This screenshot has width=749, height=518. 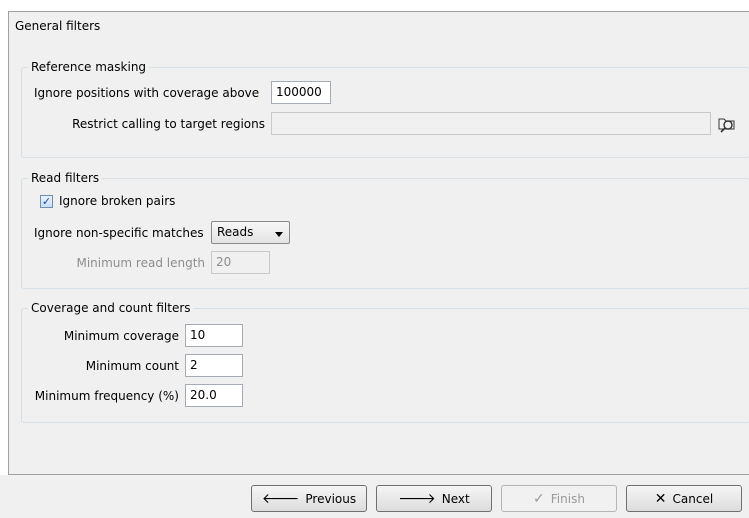 I want to click on wizard-button-bar: 🡐 Previous 🡒 Next ✓ Finish ✕ Cancel, so click(x=374, y=496).